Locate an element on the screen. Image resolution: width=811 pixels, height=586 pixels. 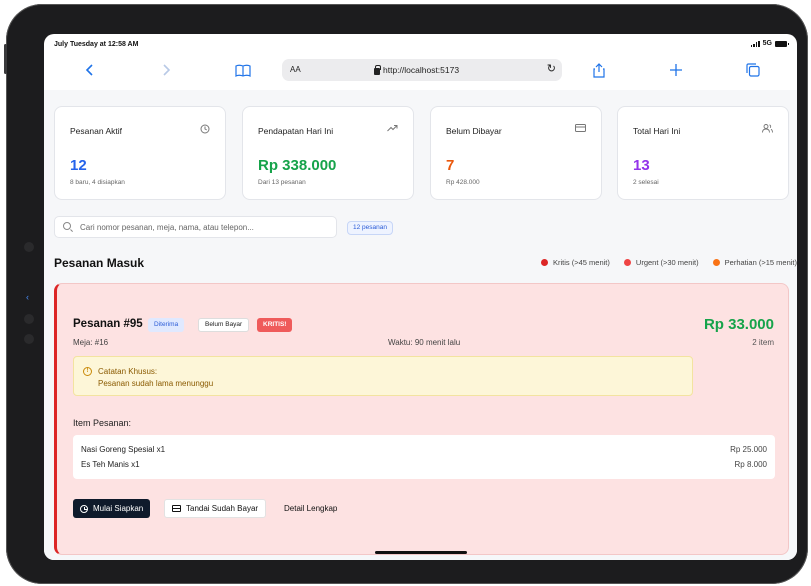
network-label: 5G is located at coordinates (767, 43).